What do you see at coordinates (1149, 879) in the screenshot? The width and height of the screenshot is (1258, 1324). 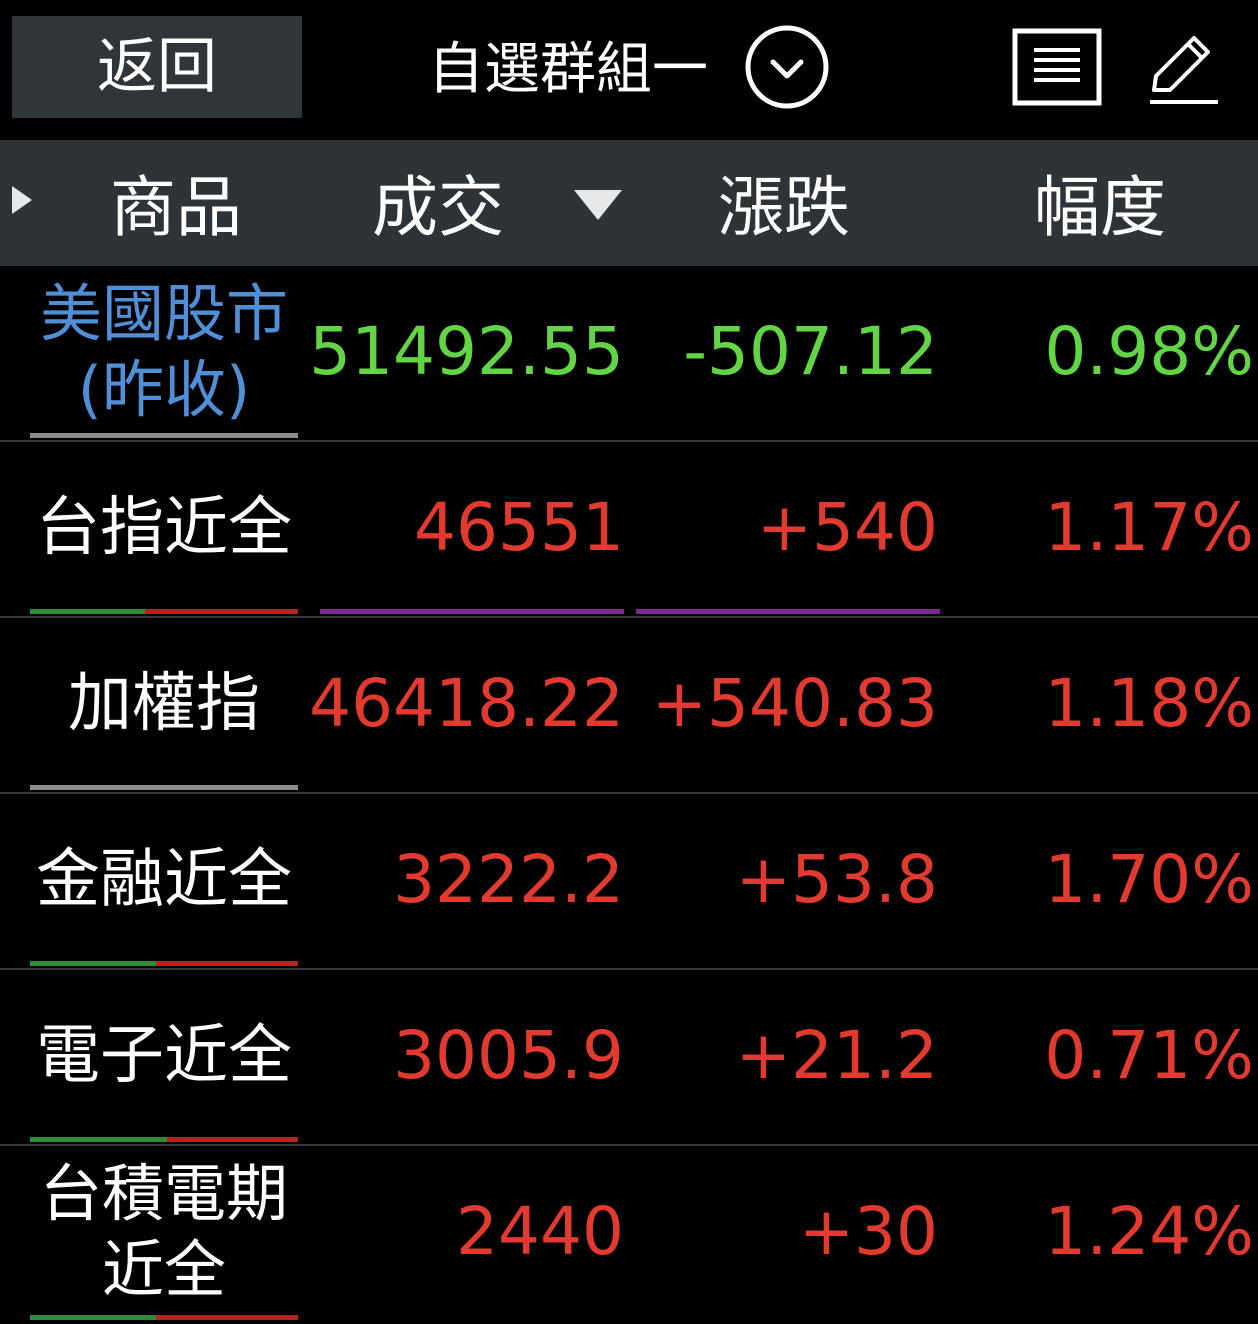 I see `quote-percent: 1.70%` at bounding box center [1149, 879].